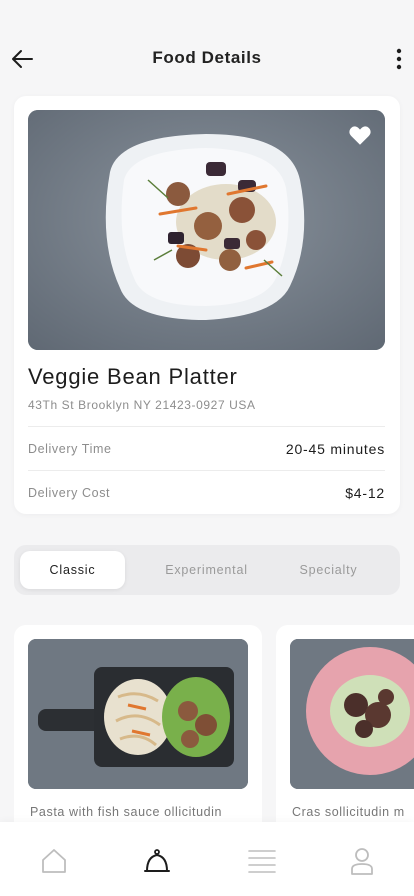 The width and height of the screenshot is (414, 896). I want to click on bell-icon, so click(157, 860).